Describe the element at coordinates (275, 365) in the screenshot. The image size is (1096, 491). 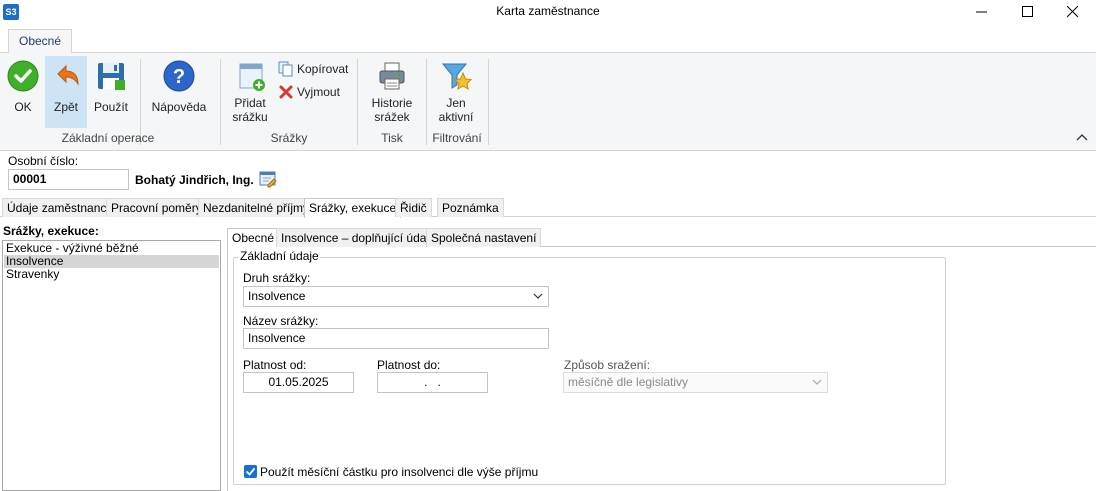
I see `valid-from-label: Platnost od:` at that location.